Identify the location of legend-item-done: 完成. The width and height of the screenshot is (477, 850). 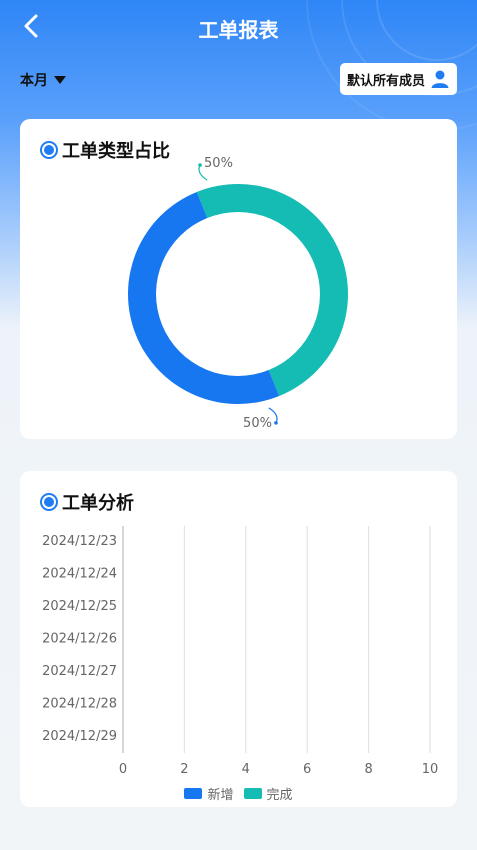
(268, 793).